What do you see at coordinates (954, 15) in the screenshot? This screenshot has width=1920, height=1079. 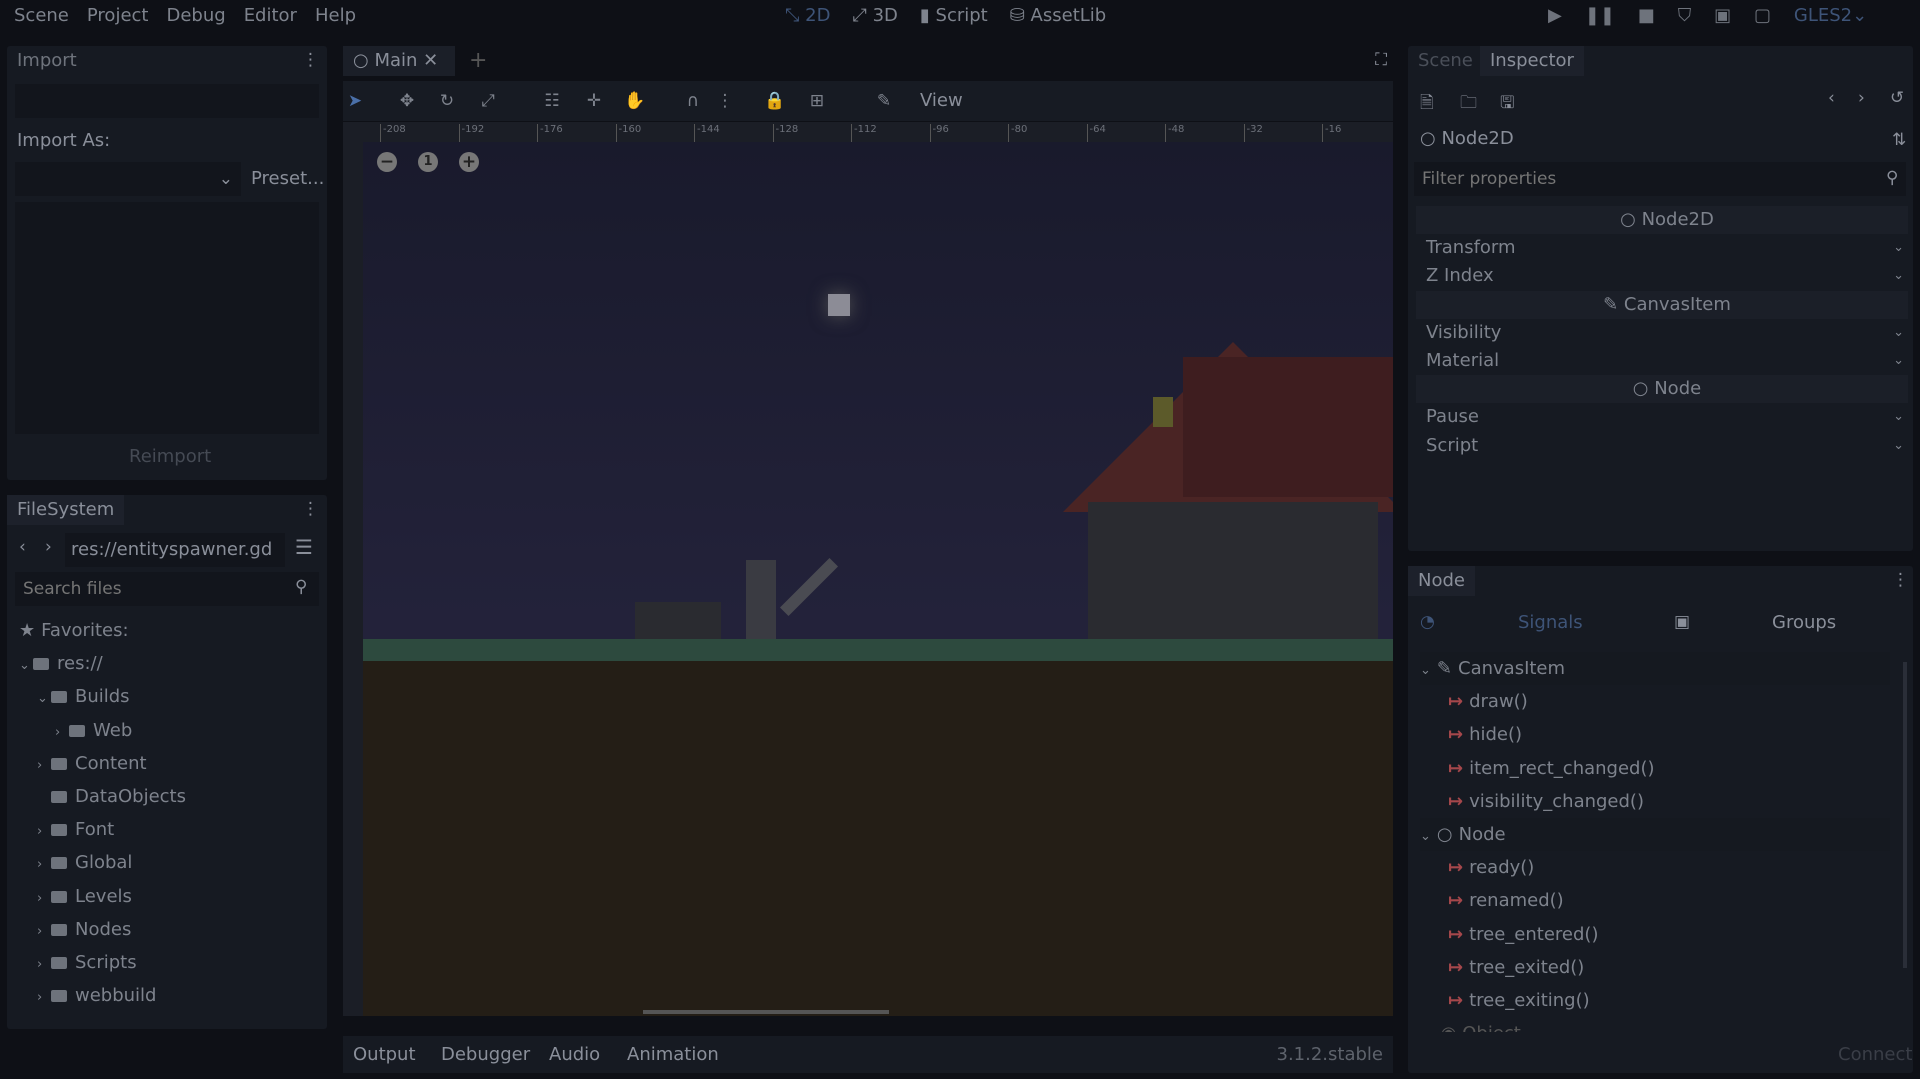 I see `workspace-script: ▮ Script` at bounding box center [954, 15].